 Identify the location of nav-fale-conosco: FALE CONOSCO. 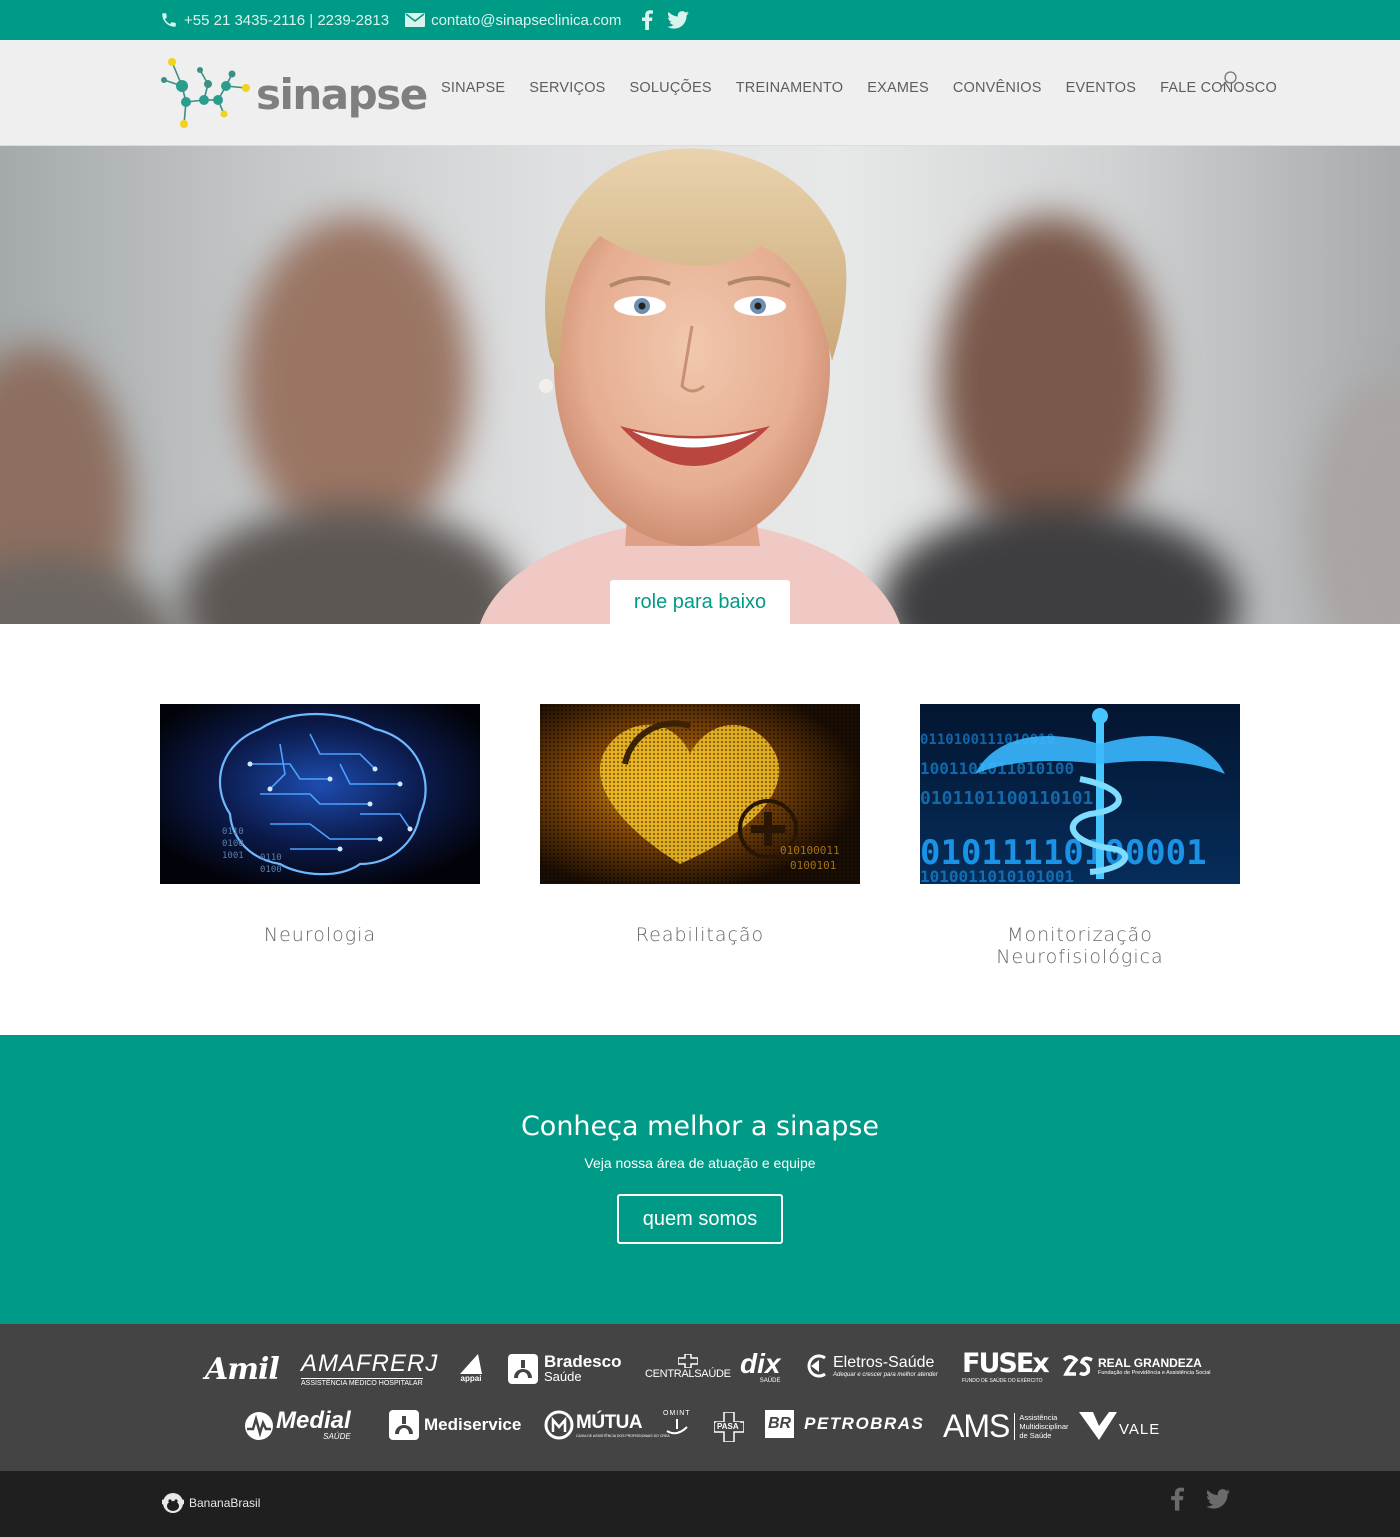
(1218, 88).